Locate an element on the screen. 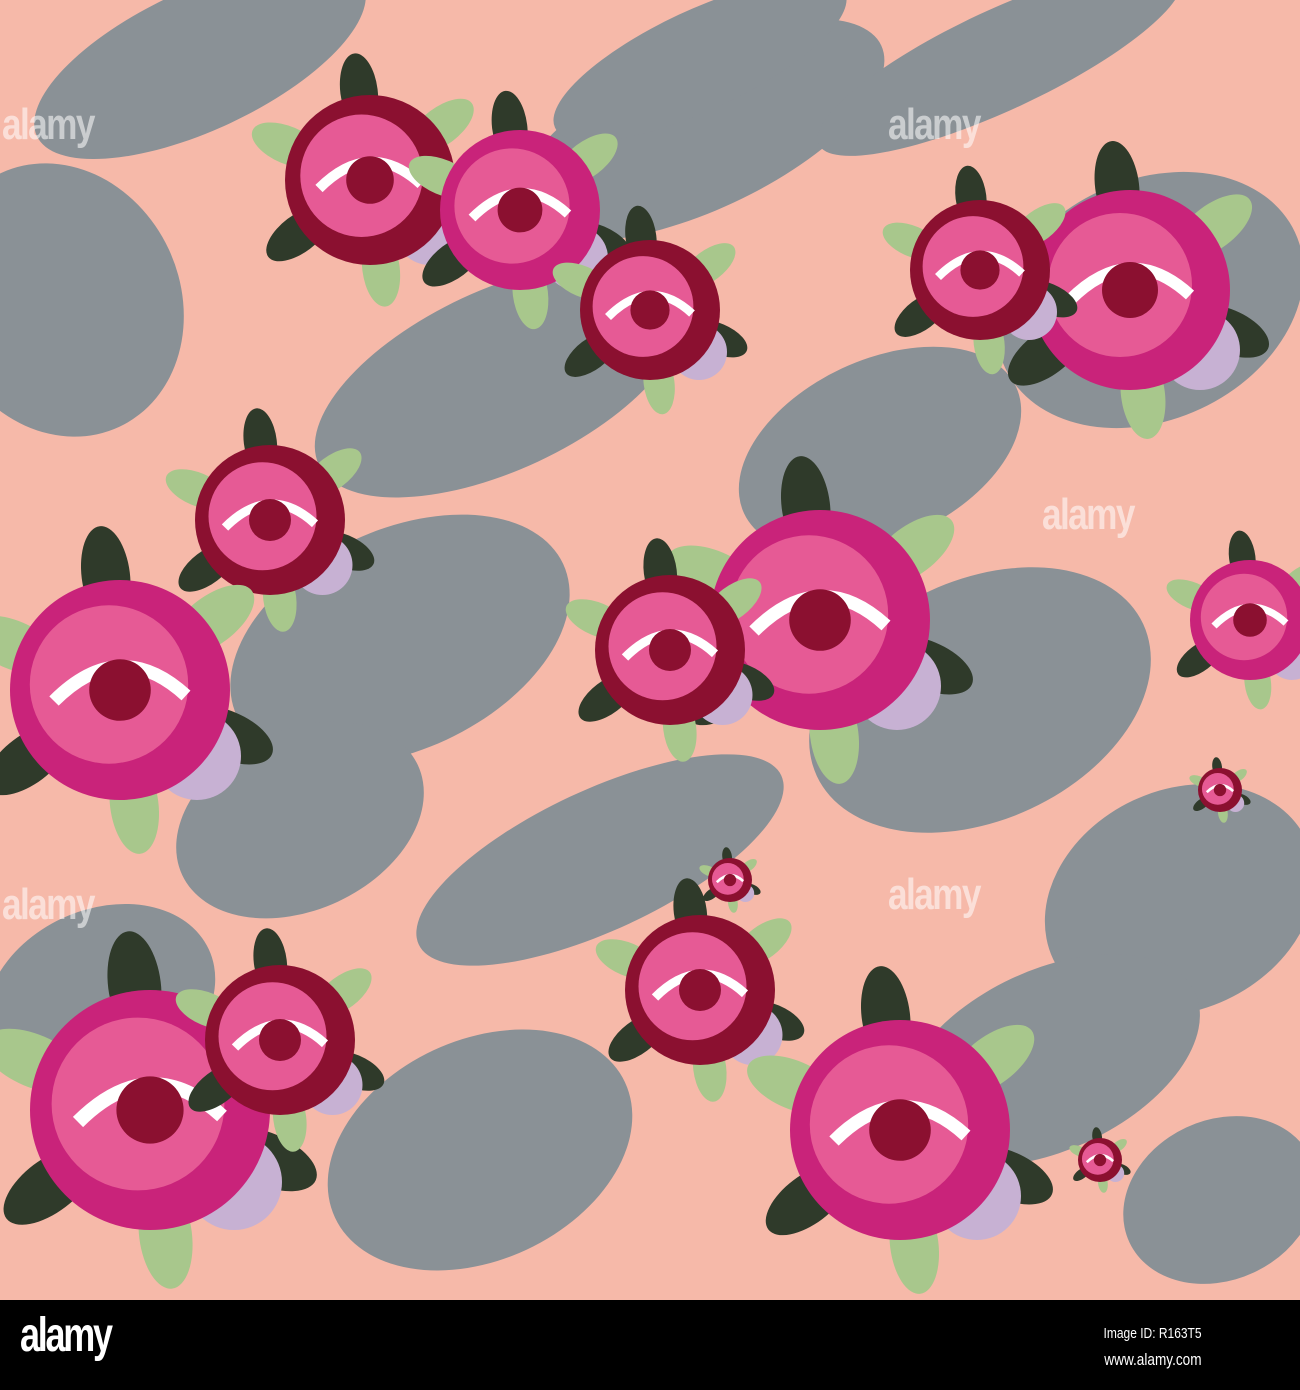 The height and width of the screenshot is (1390, 1300). image-id: Image ID: R163T5 is located at coordinates (1152, 1333).